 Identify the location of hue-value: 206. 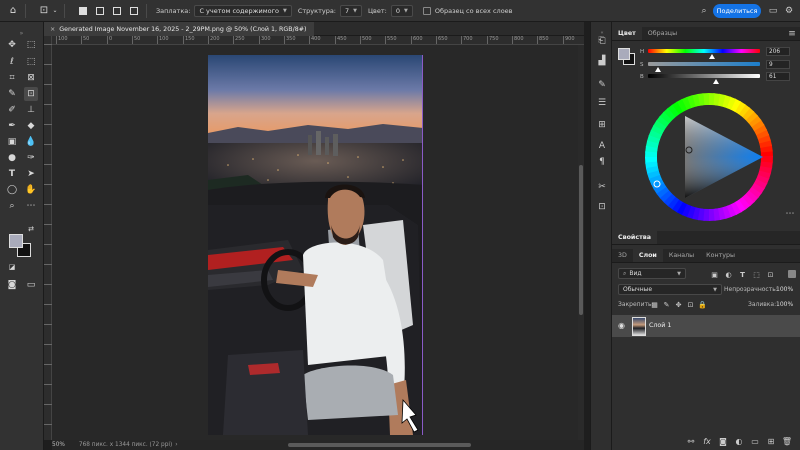
(778, 51).